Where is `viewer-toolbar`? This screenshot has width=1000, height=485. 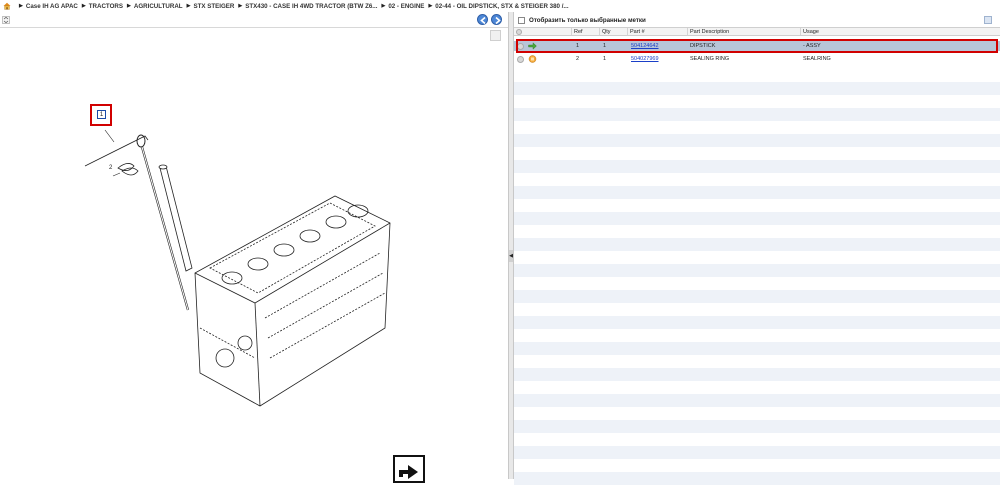 viewer-toolbar is located at coordinates (254, 20).